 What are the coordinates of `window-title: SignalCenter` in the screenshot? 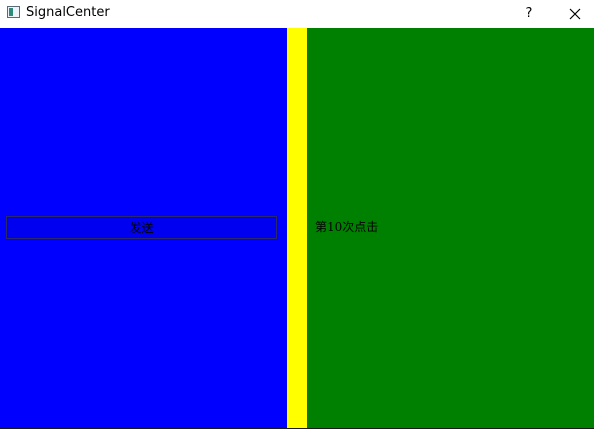 It's located at (68, 12).